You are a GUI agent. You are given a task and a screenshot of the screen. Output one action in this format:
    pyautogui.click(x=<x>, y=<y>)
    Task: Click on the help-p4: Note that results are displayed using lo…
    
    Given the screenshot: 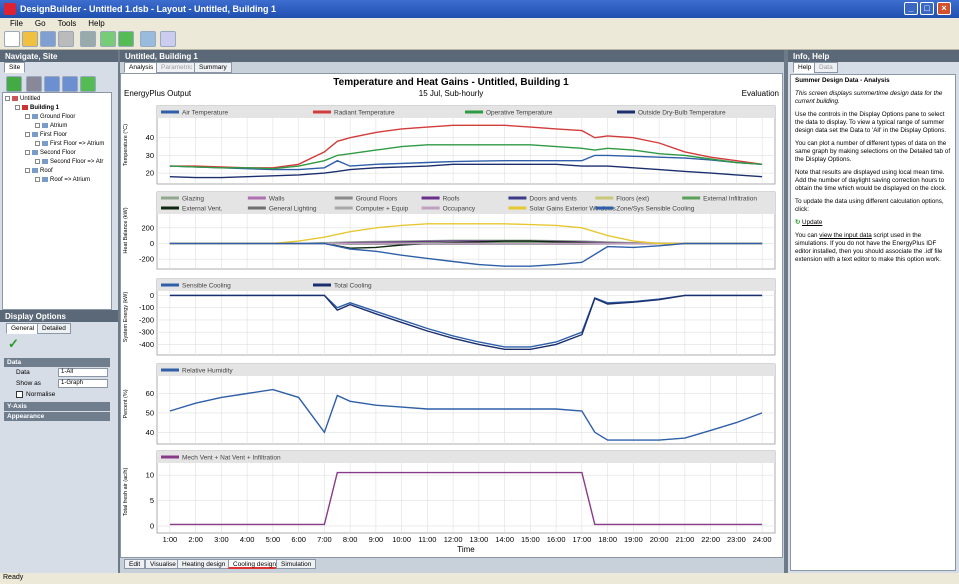 What is the action you would take?
    pyautogui.click(x=871, y=180)
    